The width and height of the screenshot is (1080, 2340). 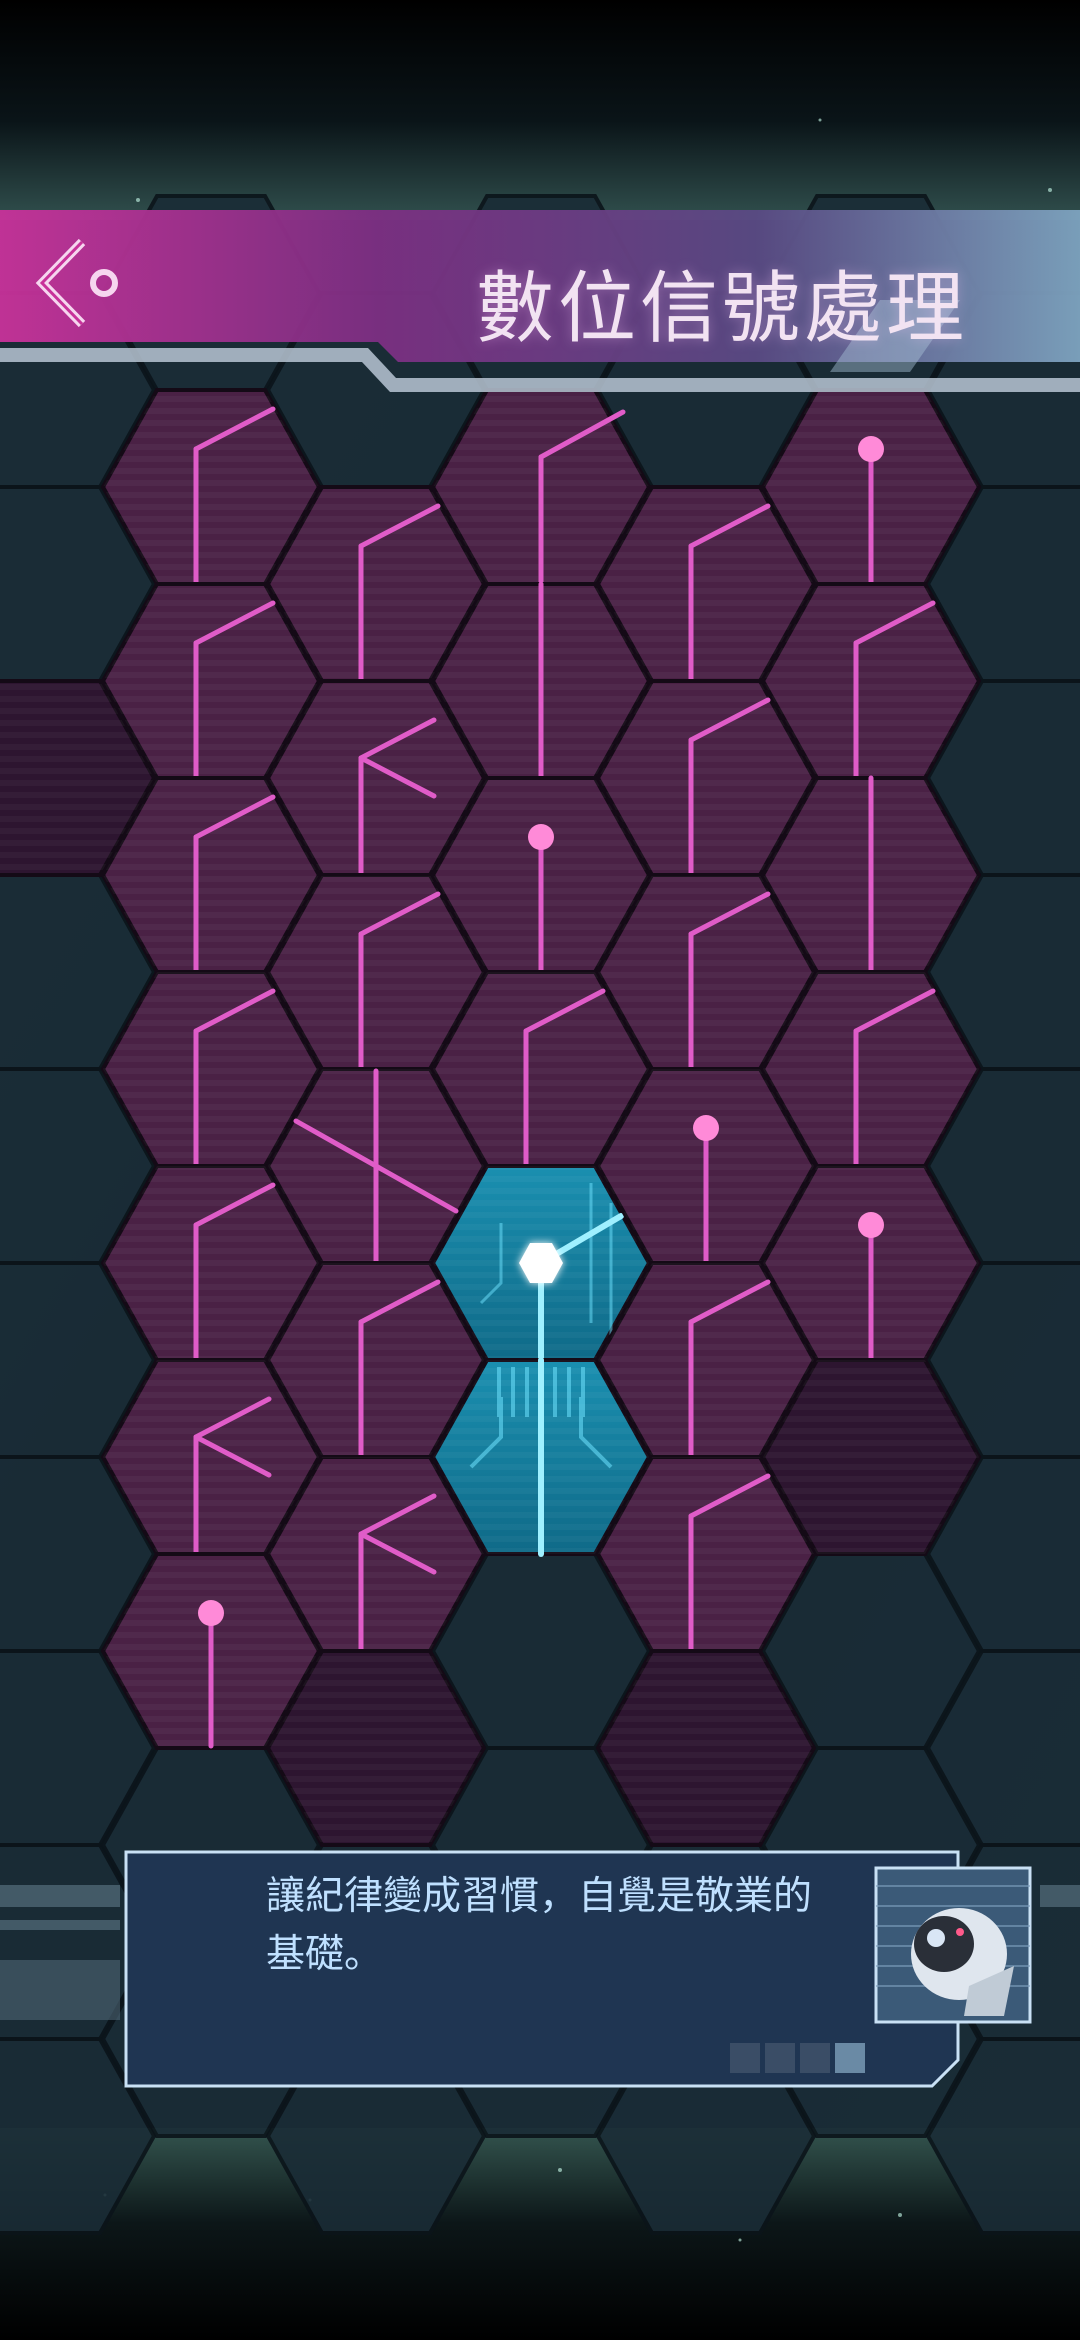 I want to click on back-chevron-icon, so click(x=76, y=283).